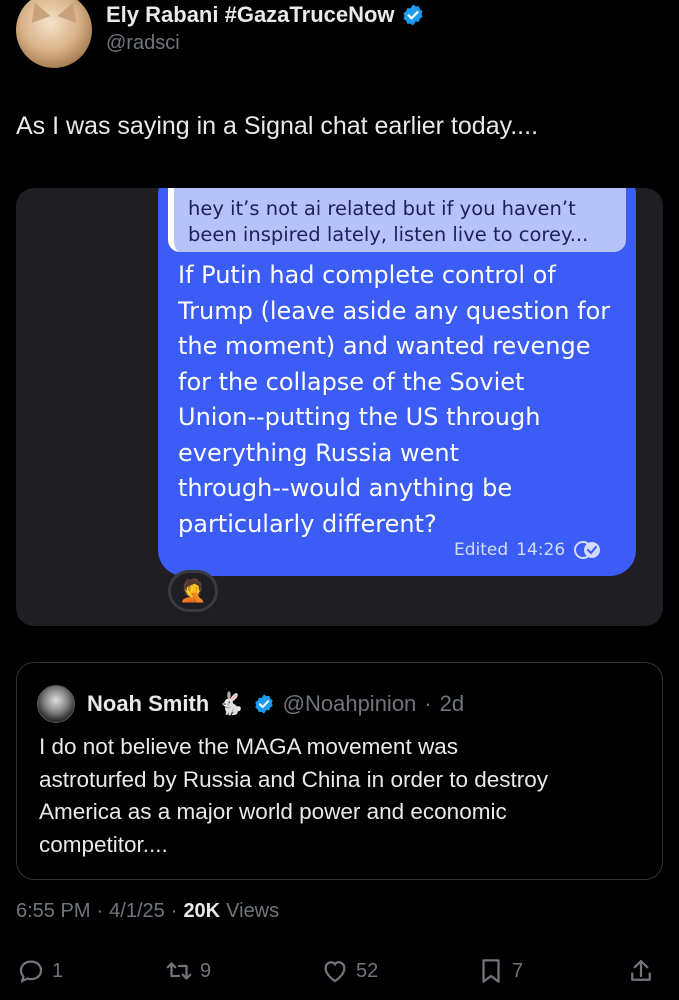 The height and width of the screenshot is (1000, 679). I want to click on reply-icon, so click(31, 972).